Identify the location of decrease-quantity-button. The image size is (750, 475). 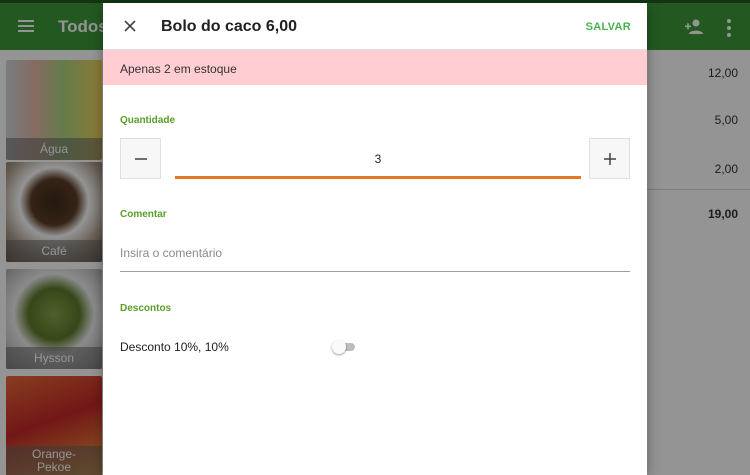
(140, 158).